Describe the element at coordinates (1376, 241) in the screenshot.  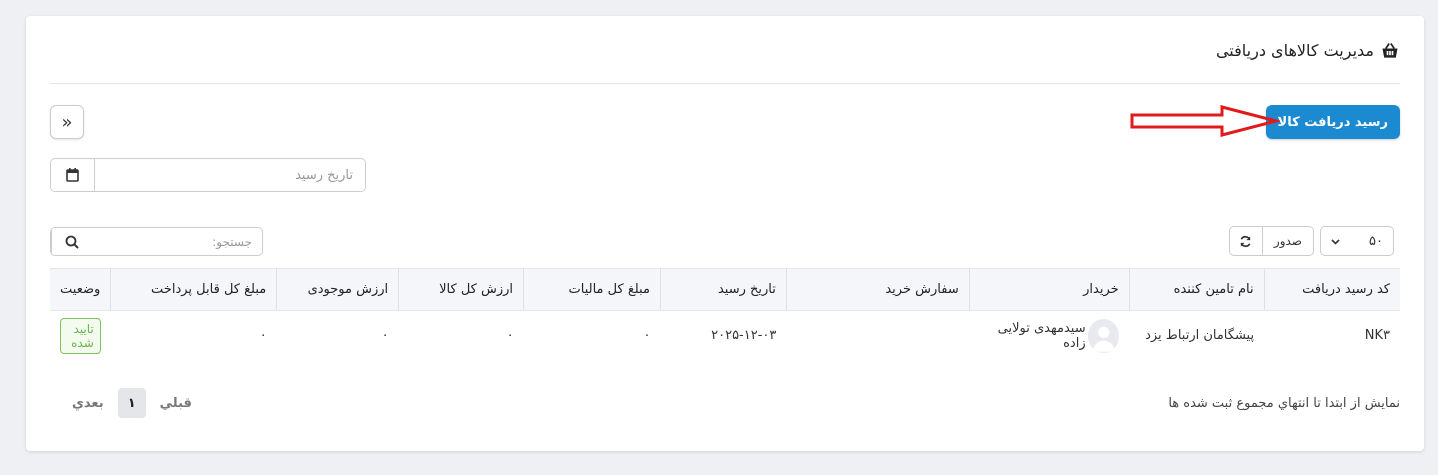
I see `page-size-value: ۵۰` at that location.